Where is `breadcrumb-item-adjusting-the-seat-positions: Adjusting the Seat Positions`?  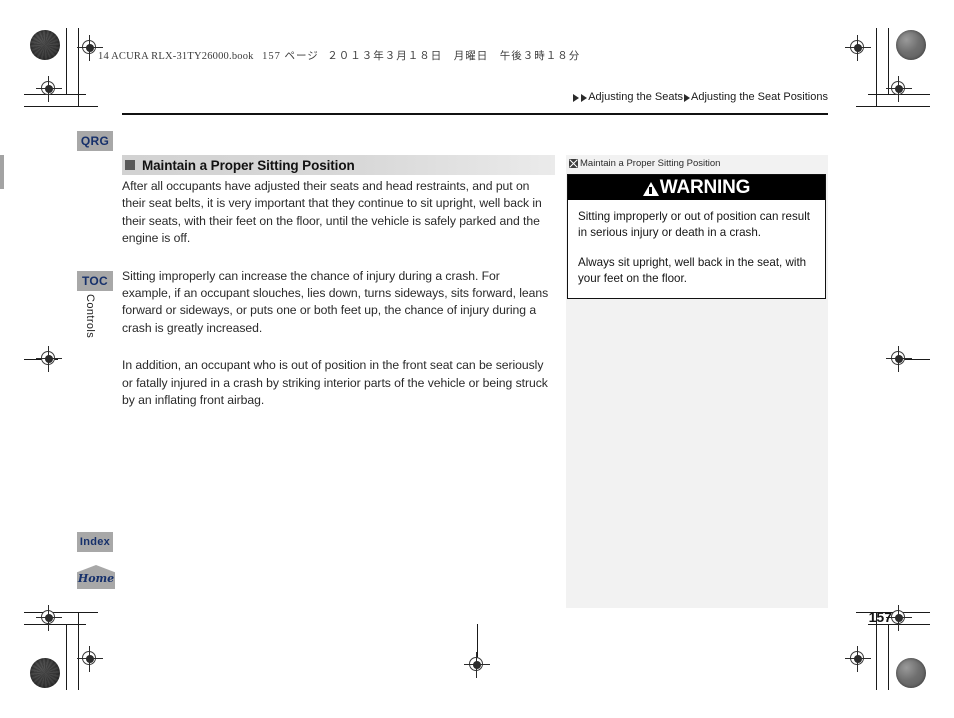
breadcrumb-item-adjusting-the-seat-positions: Adjusting the Seat Positions is located at coordinates (759, 97).